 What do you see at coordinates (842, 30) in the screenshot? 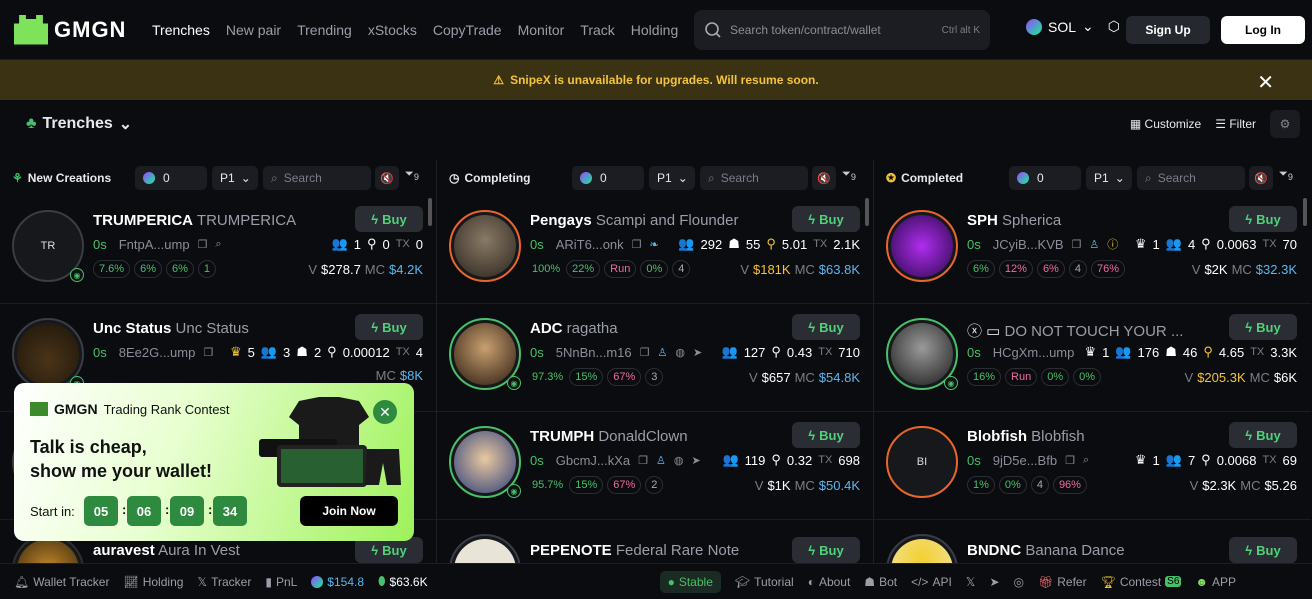
I see `global-search: Search token/contract/wallet Ctrl alt K` at bounding box center [842, 30].